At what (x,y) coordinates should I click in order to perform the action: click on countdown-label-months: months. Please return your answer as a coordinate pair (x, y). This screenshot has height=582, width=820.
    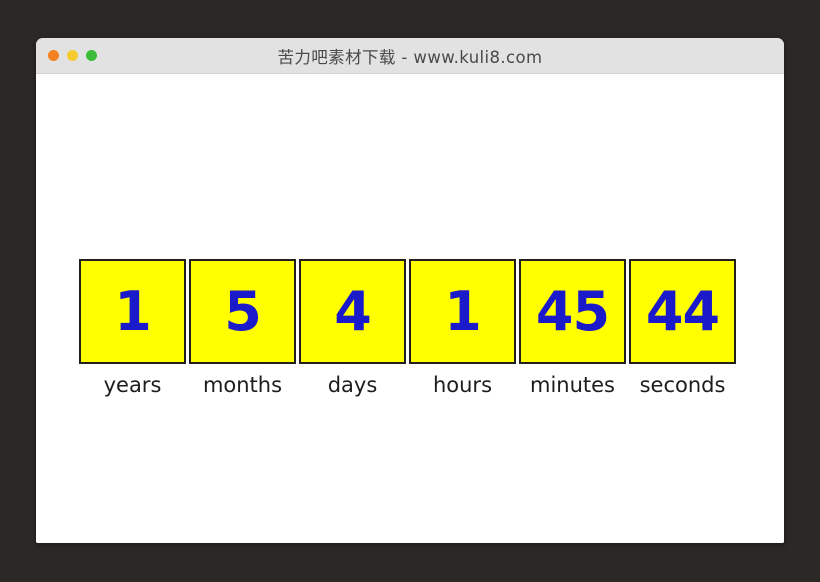
    Looking at the image, I should click on (242, 385).